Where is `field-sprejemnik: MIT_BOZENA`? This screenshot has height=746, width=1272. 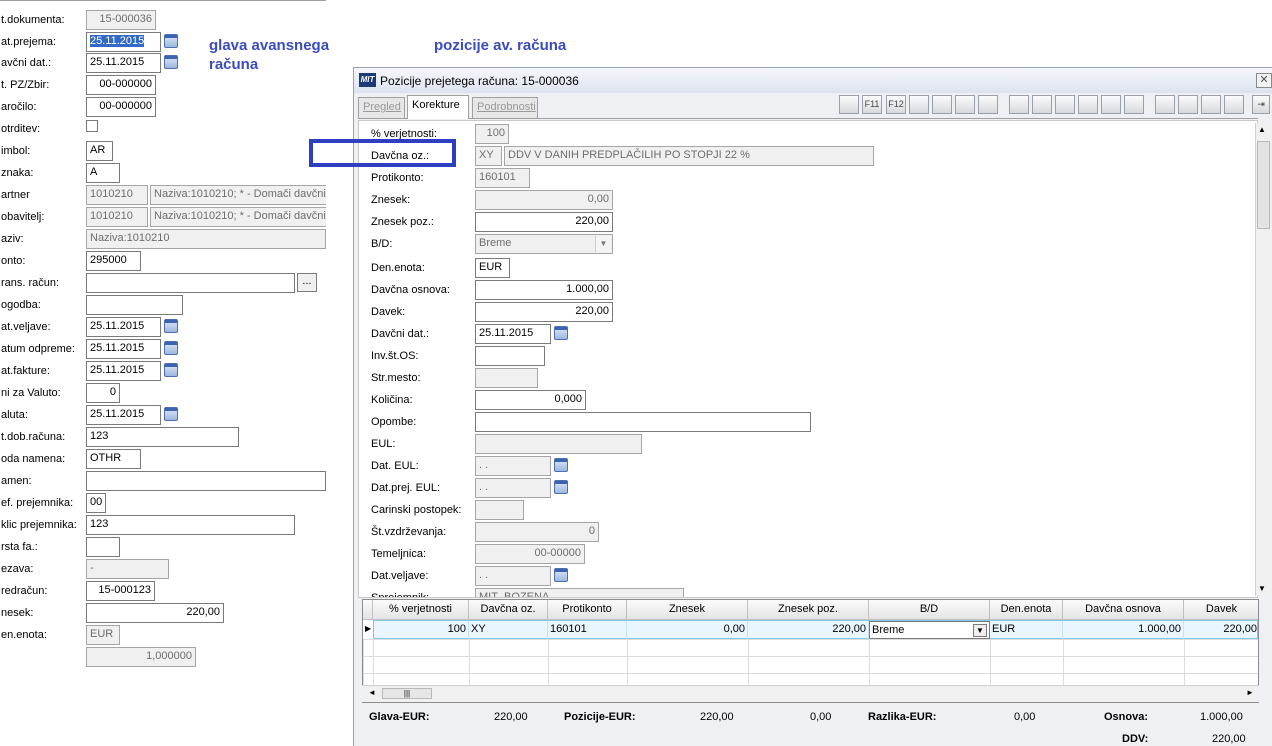 field-sprejemnik: MIT_BOZENA is located at coordinates (579, 592).